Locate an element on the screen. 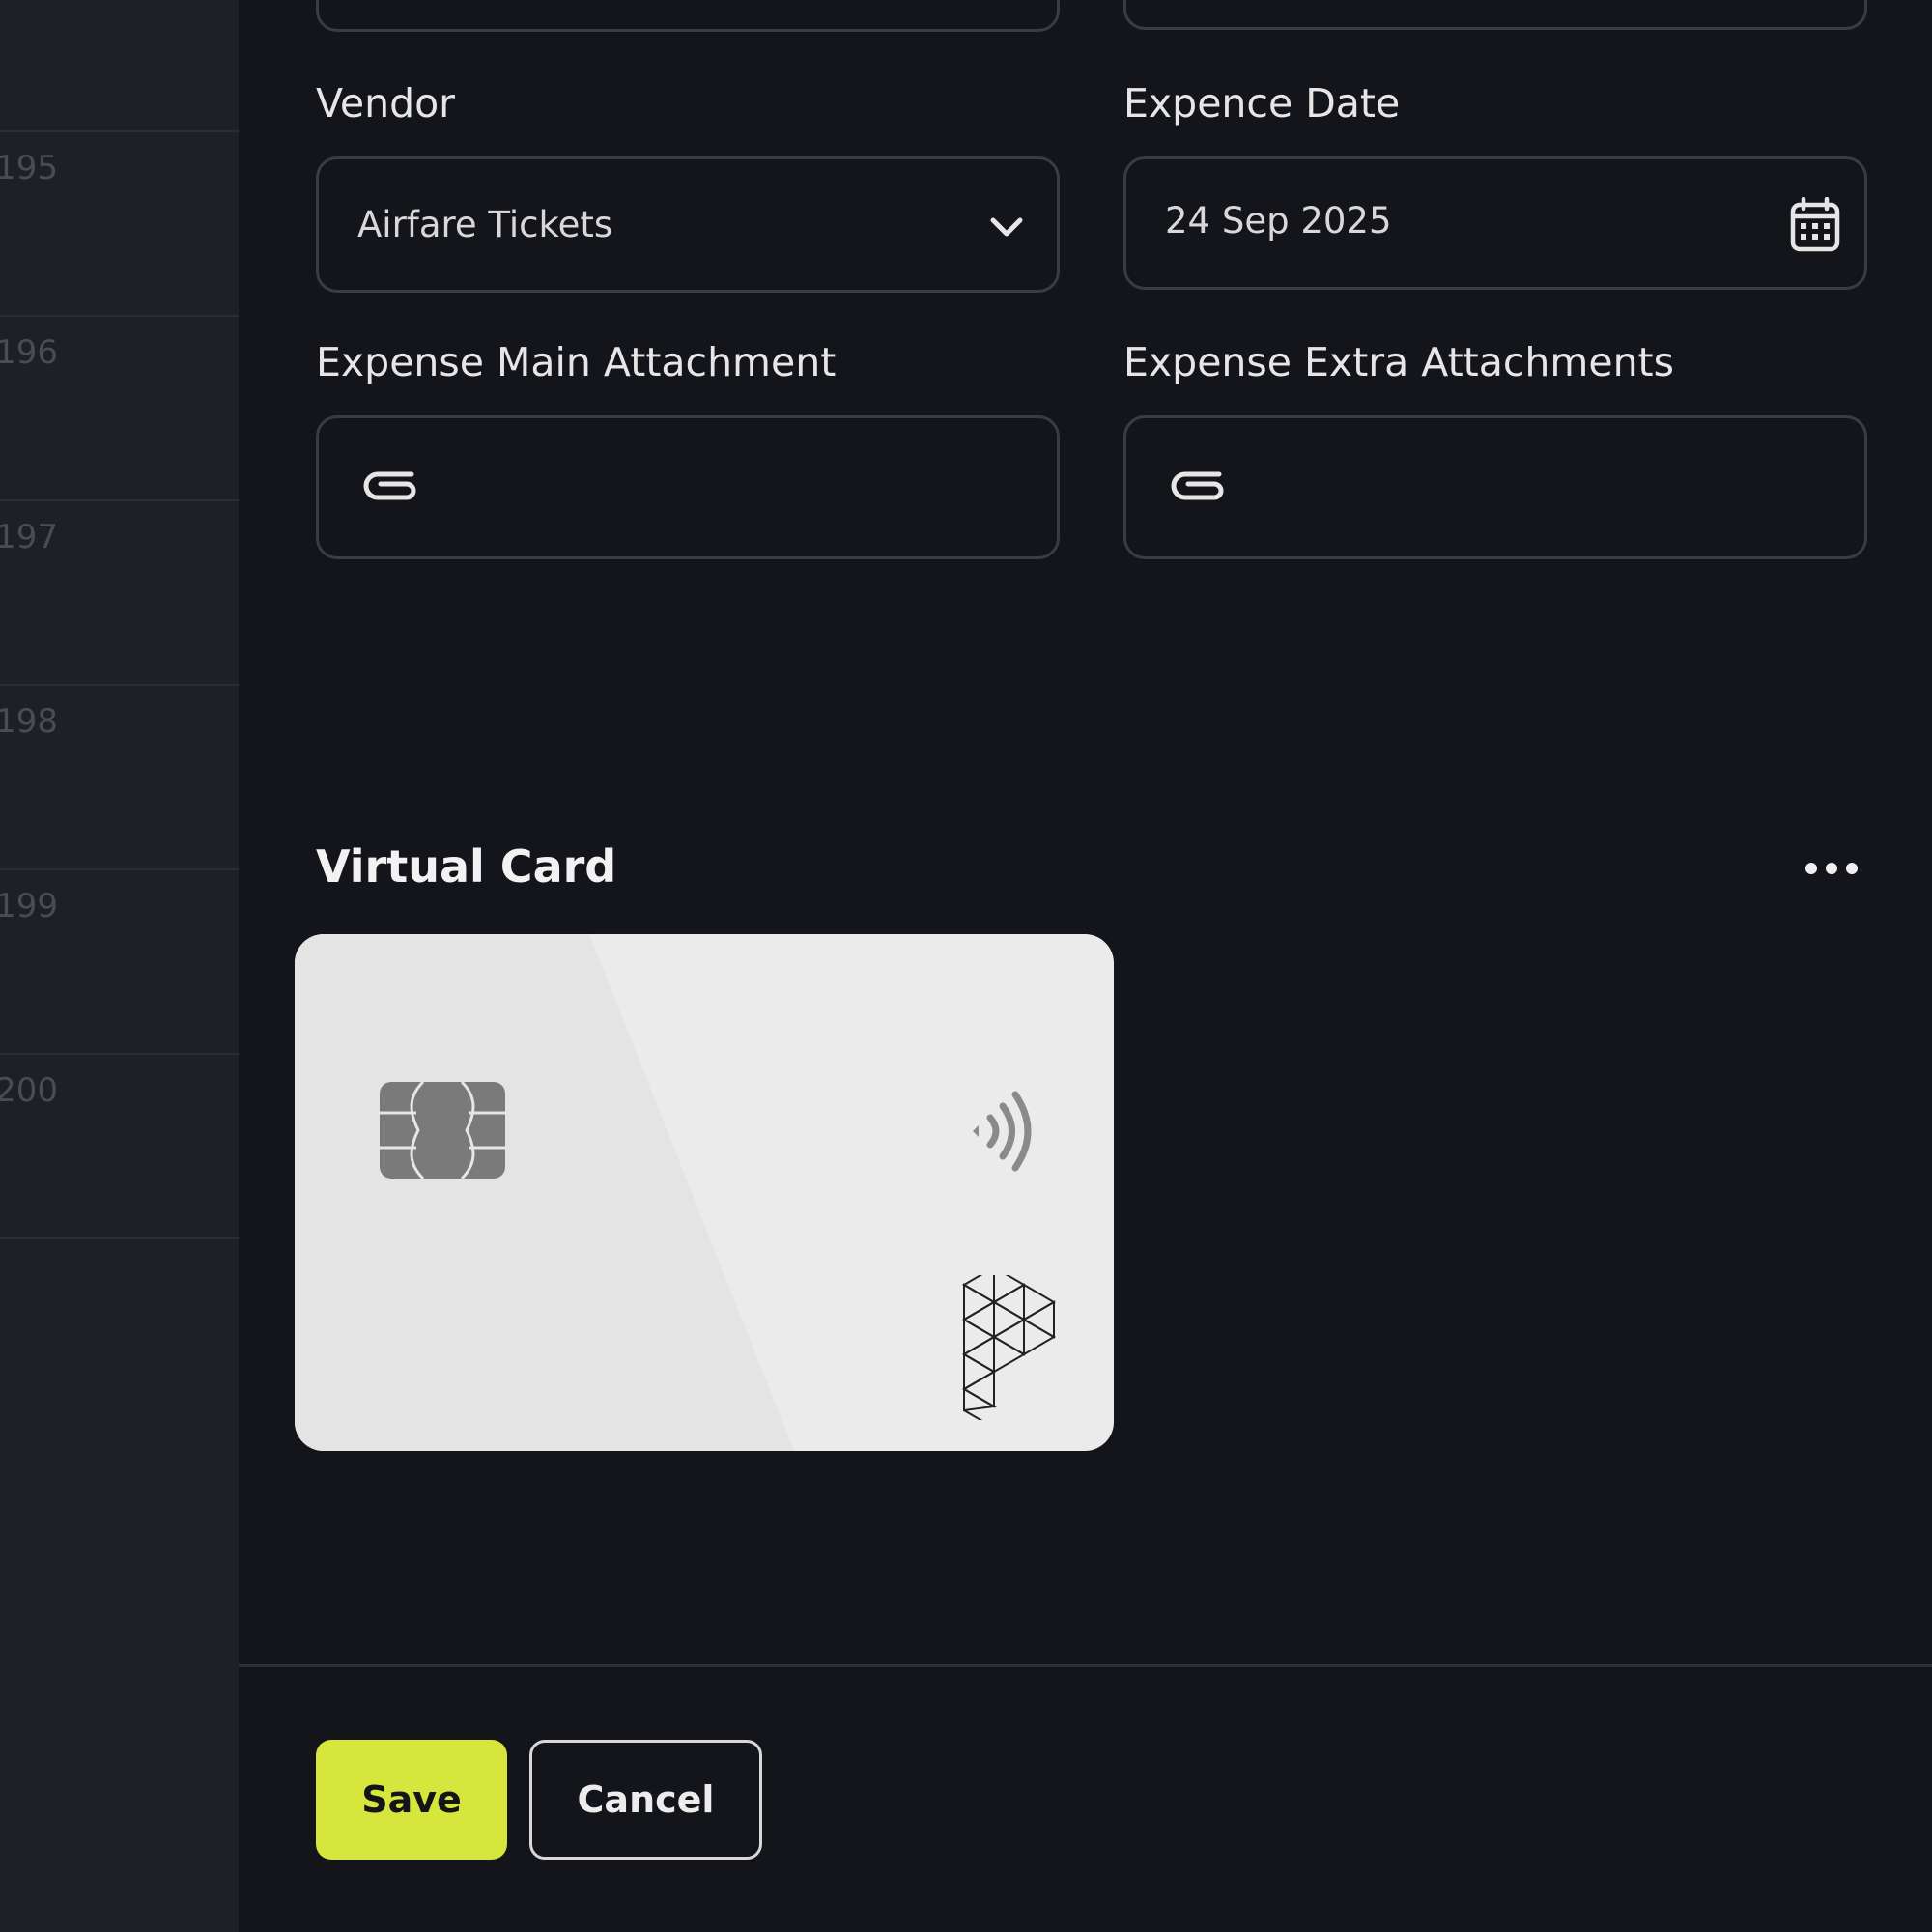  previous-field-right is located at coordinates (1495, 15).